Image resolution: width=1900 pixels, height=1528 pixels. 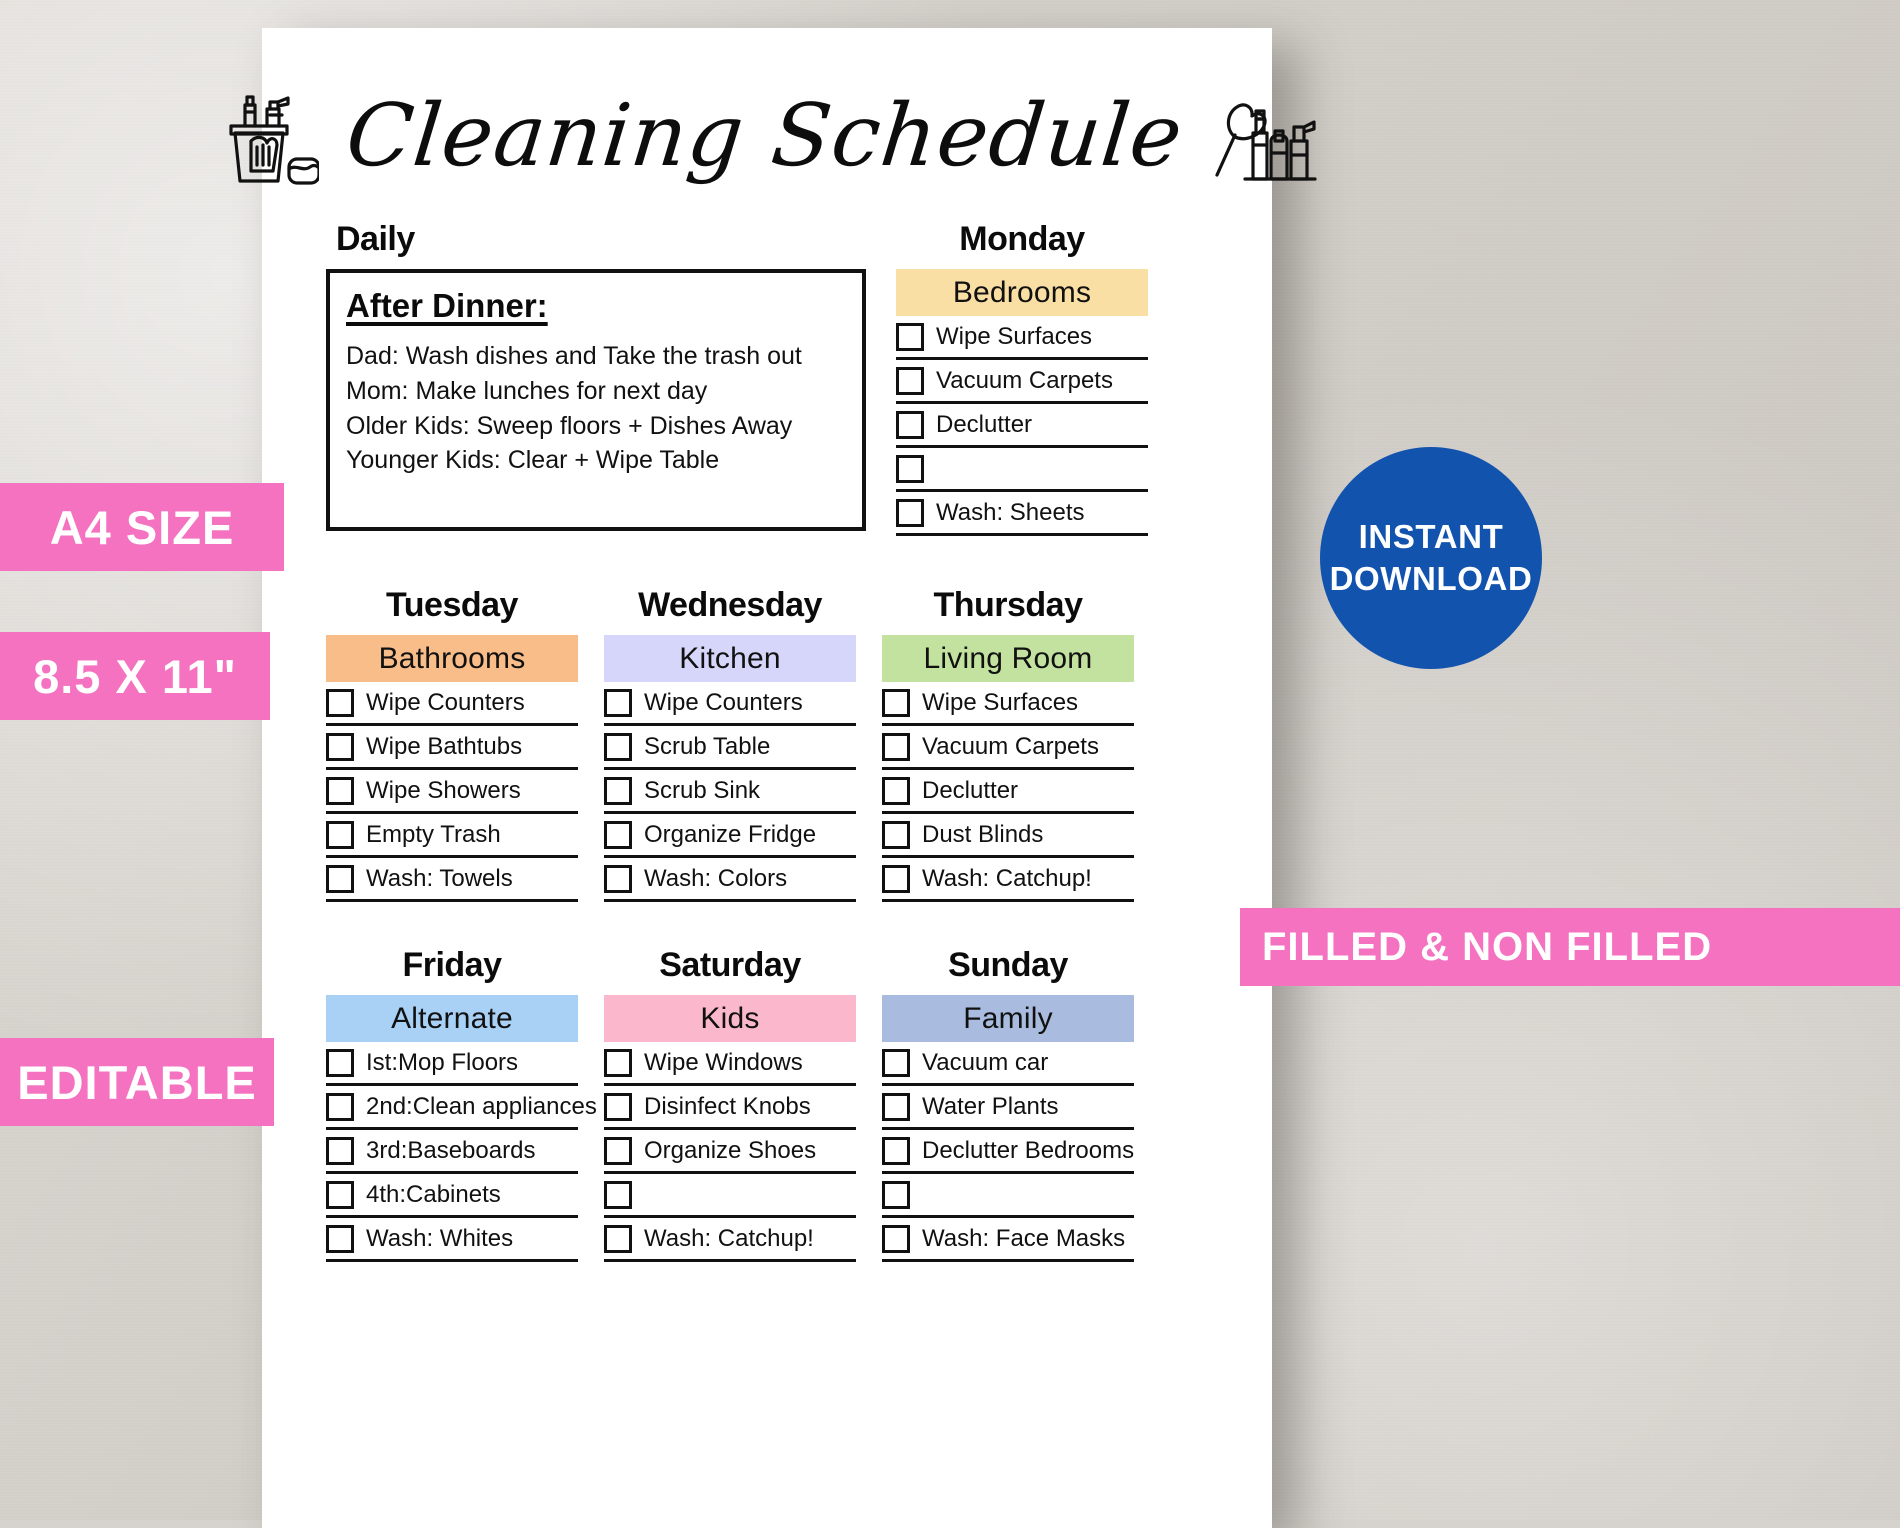 I want to click on task-row: Empty Trash, so click(x=452, y=836).